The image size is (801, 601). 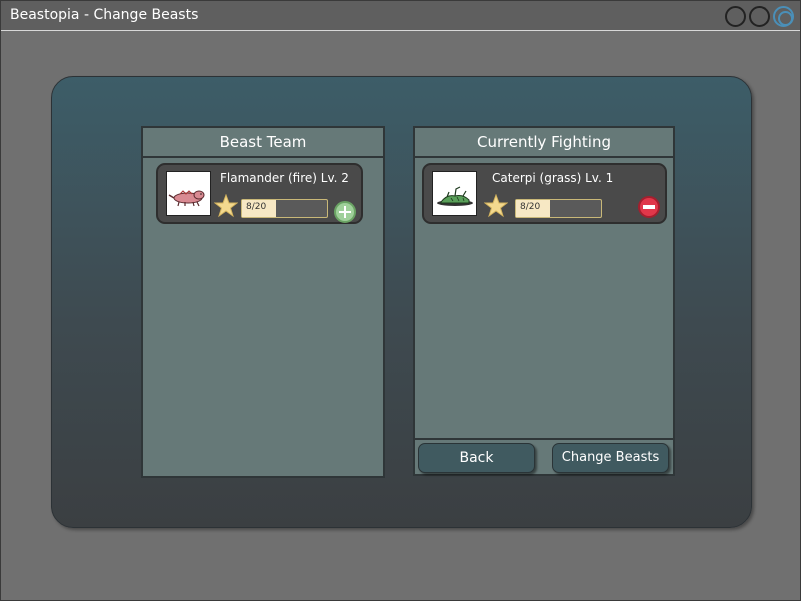 What do you see at coordinates (783, 16) in the screenshot?
I see `close-button` at bounding box center [783, 16].